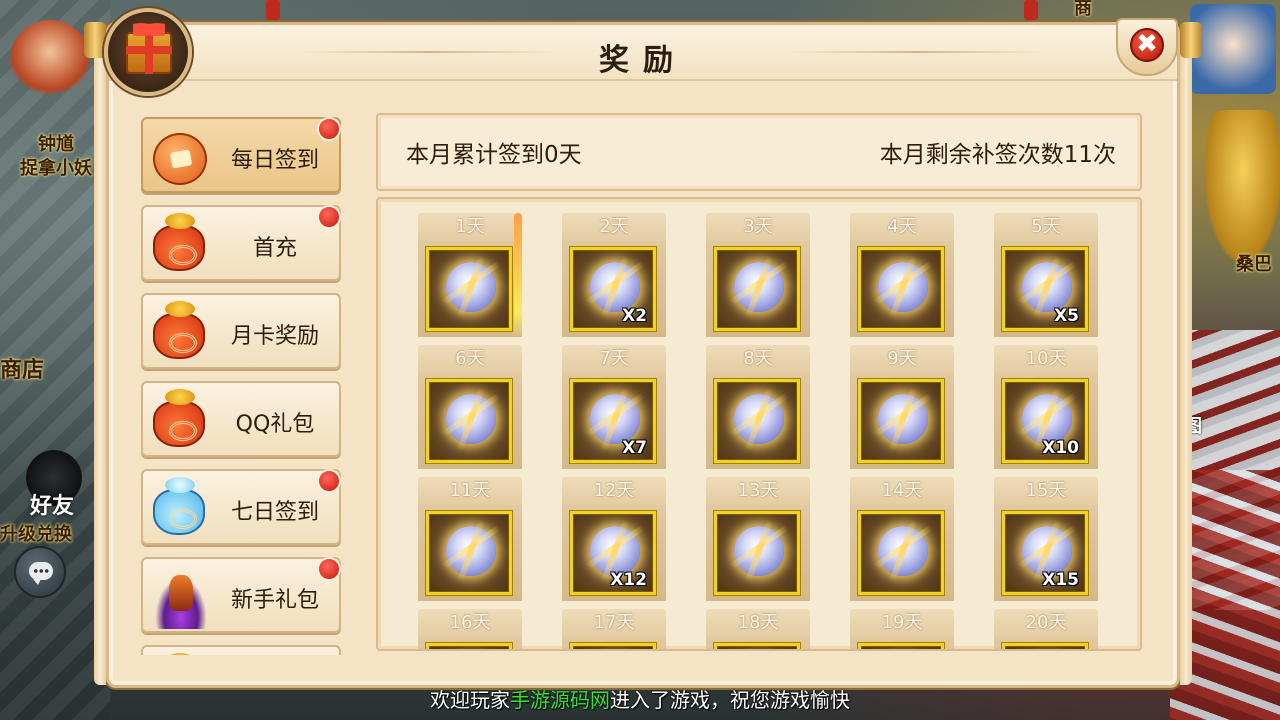  I want to click on reward-quantity: X5, so click(1066, 316).